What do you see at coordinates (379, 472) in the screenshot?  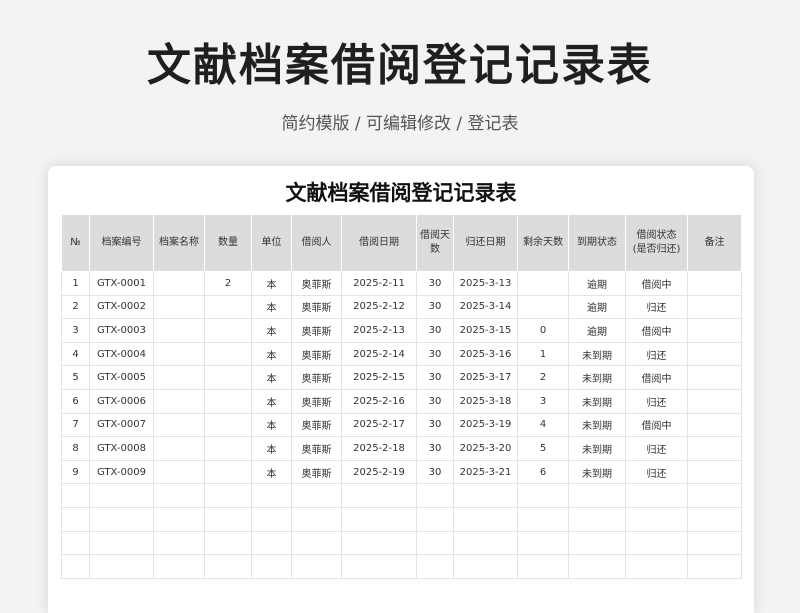 I see `cell-borrow-date: 2025-2-19` at bounding box center [379, 472].